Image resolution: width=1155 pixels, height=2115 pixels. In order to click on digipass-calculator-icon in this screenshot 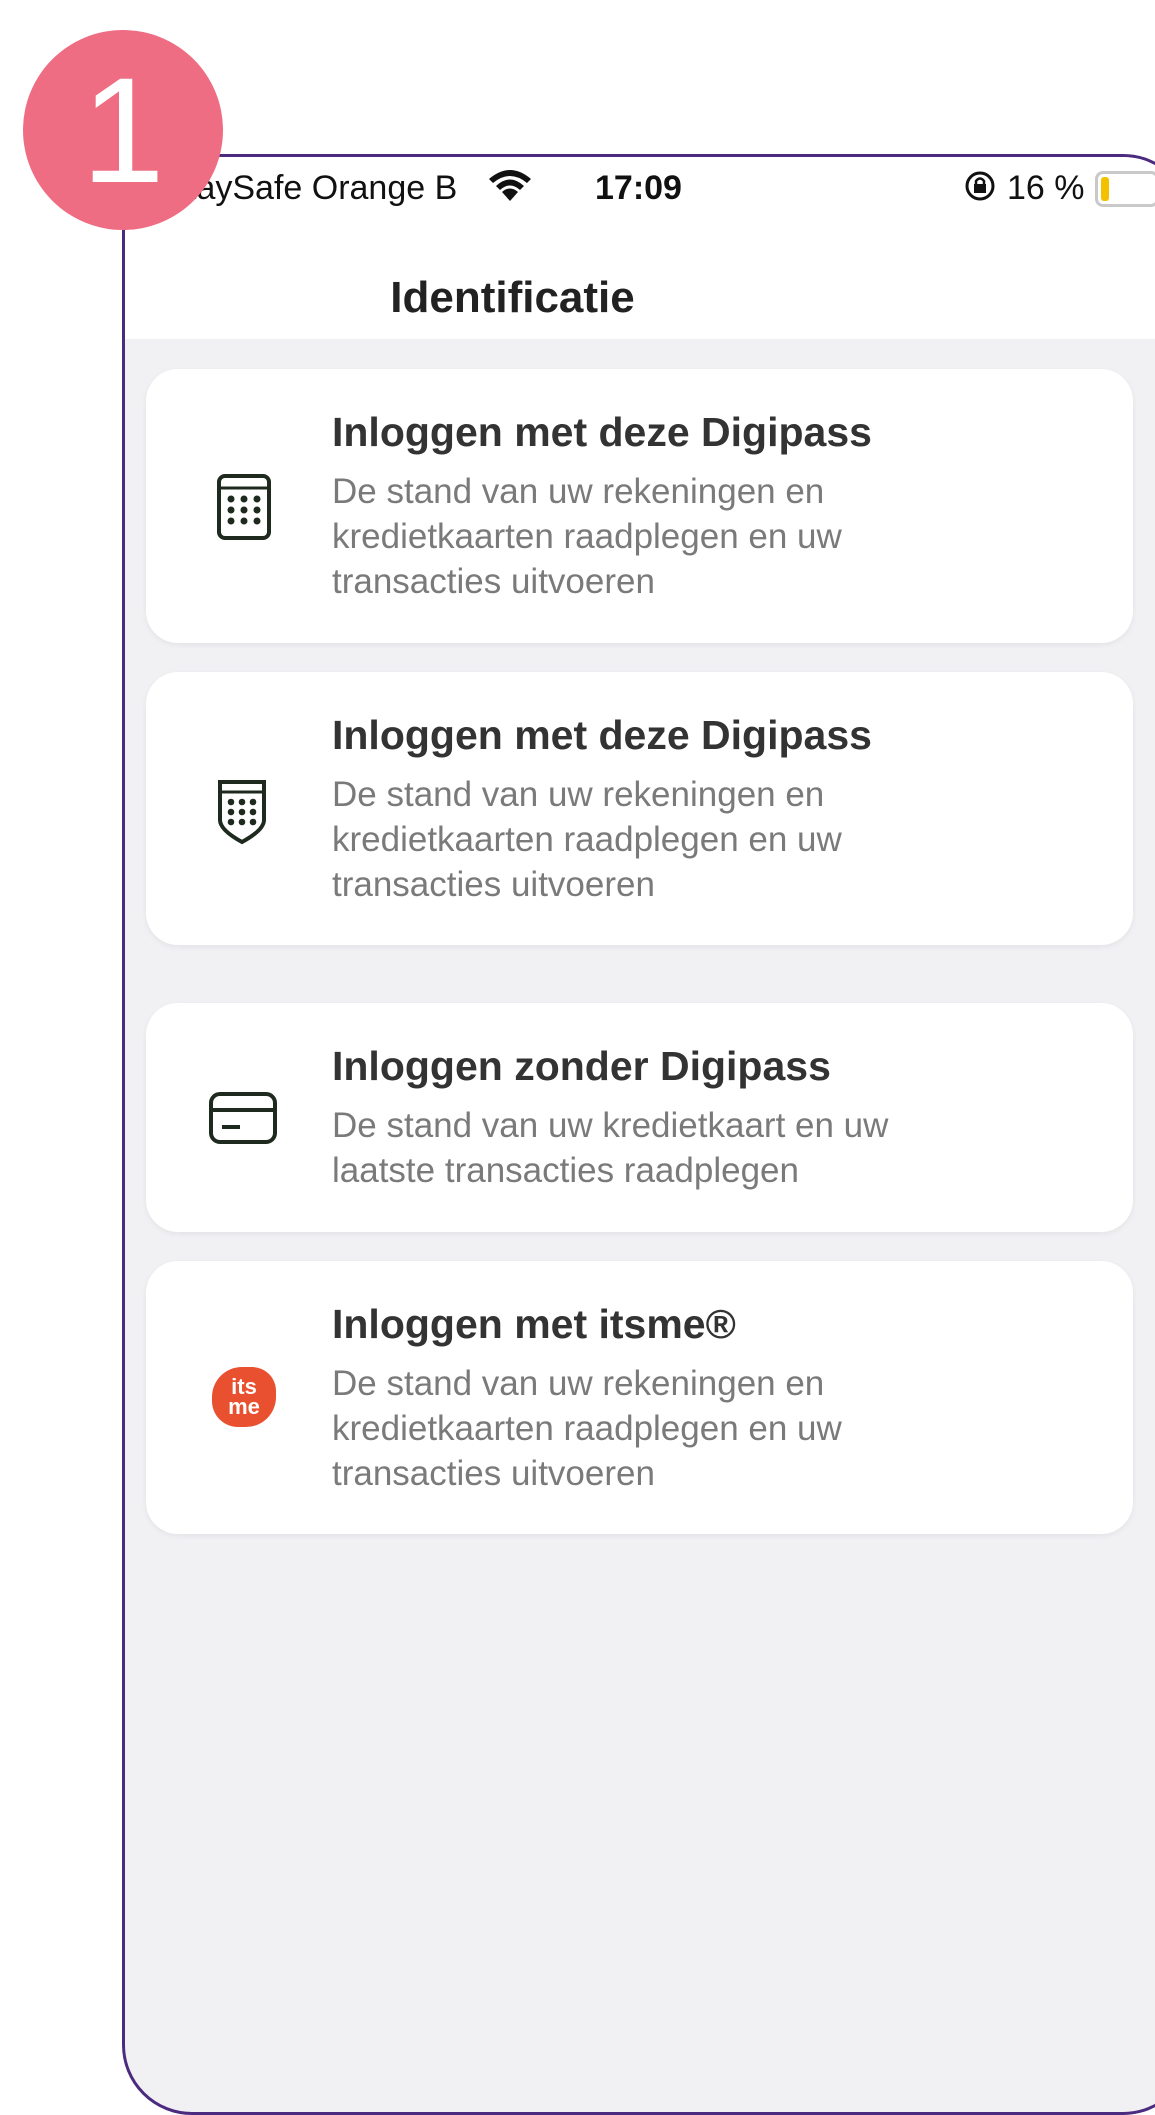, I will do `click(244, 509)`.